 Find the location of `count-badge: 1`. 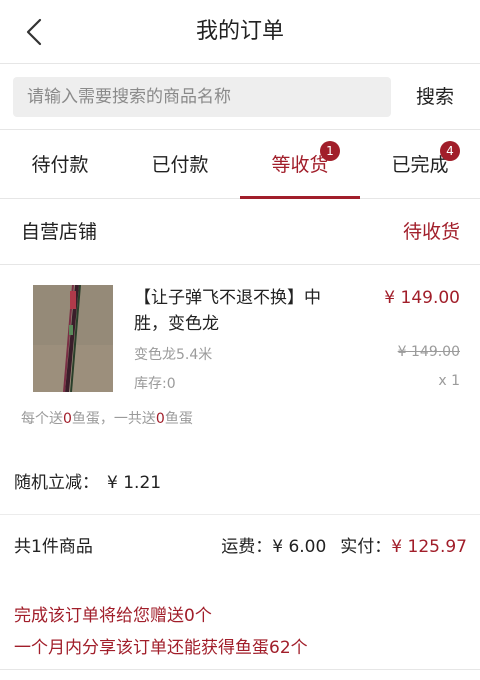

count-badge: 1 is located at coordinates (330, 151).